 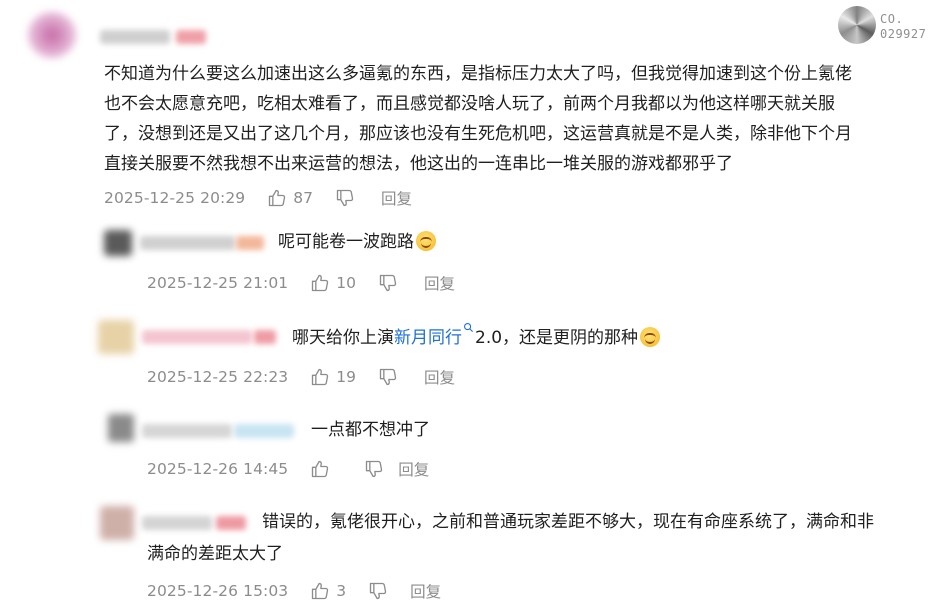 I want to click on like-button, so click(x=323, y=469).